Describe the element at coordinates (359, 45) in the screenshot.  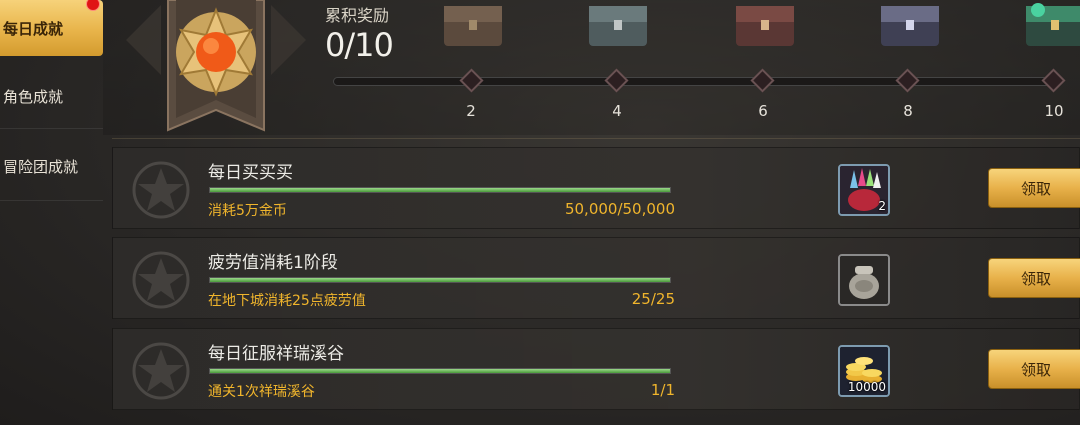
I see `accumulated-reward-value: 0/10` at that location.